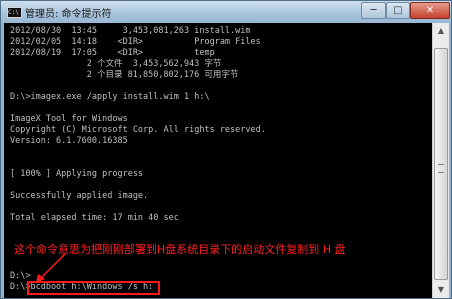  I want to click on scroll-down-arrow-icon: ▼, so click(441, 290).